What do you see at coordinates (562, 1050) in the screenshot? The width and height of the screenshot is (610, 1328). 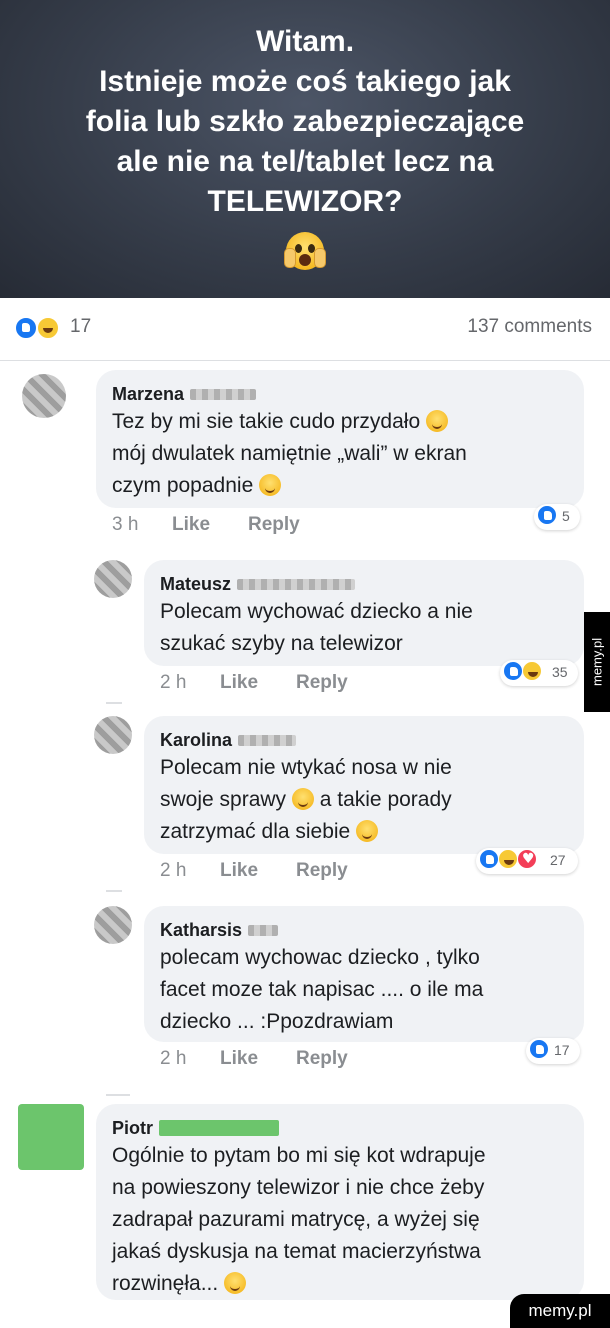 I see `reaction-badge-count: 17` at bounding box center [562, 1050].